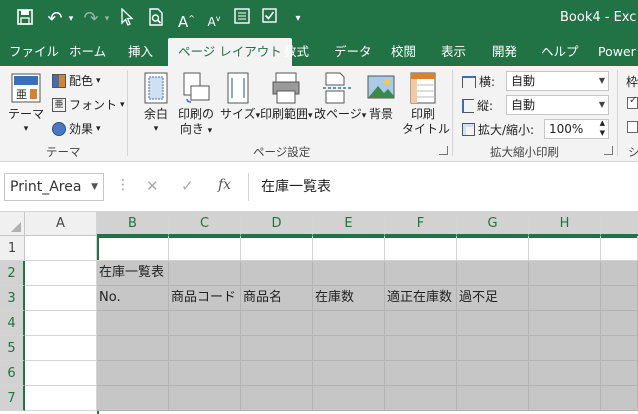 The height and width of the screenshot is (414, 638). What do you see at coordinates (453, 52) in the screenshot?
I see `tab-view: 表示` at bounding box center [453, 52].